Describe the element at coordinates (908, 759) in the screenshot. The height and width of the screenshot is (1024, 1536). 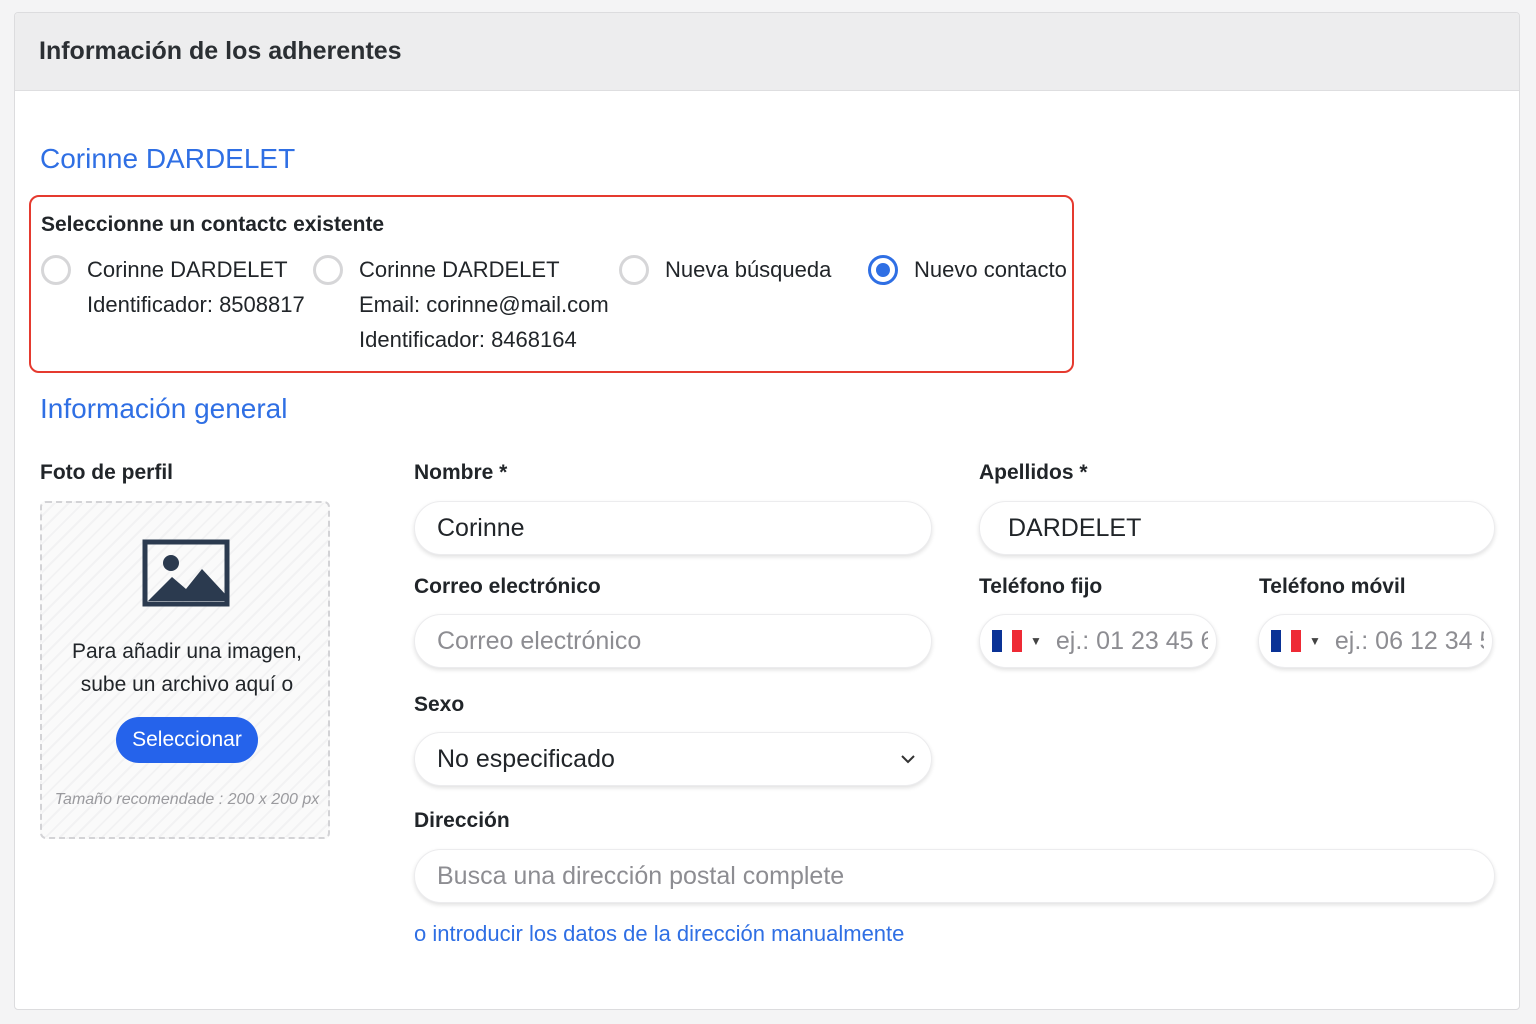
I see `chevron-down-icon` at that location.